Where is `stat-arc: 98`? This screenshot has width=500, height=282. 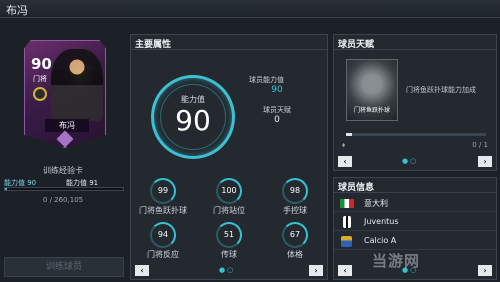 stat-arc: 98 is located at coordinates (295, 191).